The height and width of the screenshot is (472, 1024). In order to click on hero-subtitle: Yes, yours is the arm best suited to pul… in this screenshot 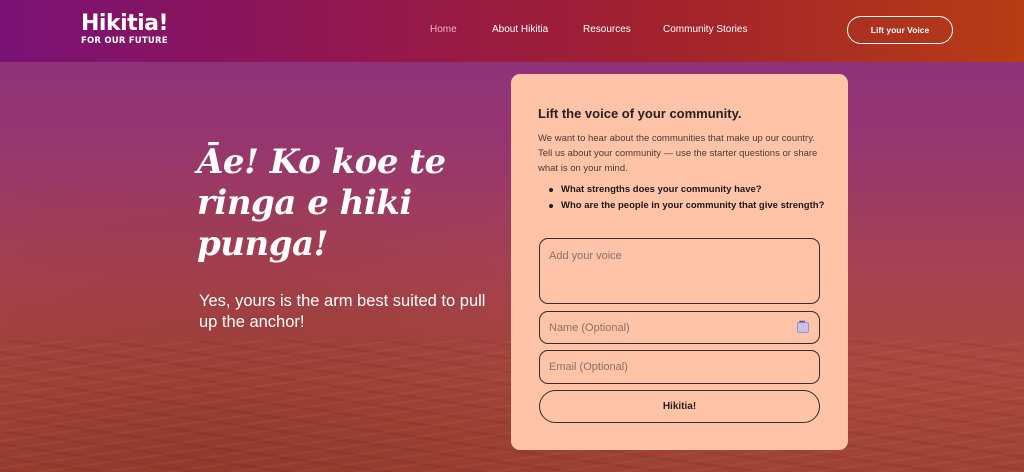, I will do `click(342, 311)`.